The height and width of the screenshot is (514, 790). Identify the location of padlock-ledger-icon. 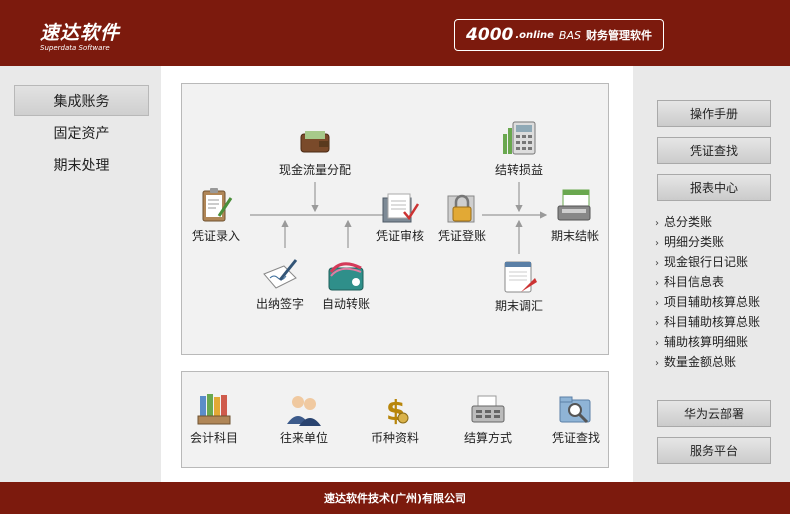
(461, 208).